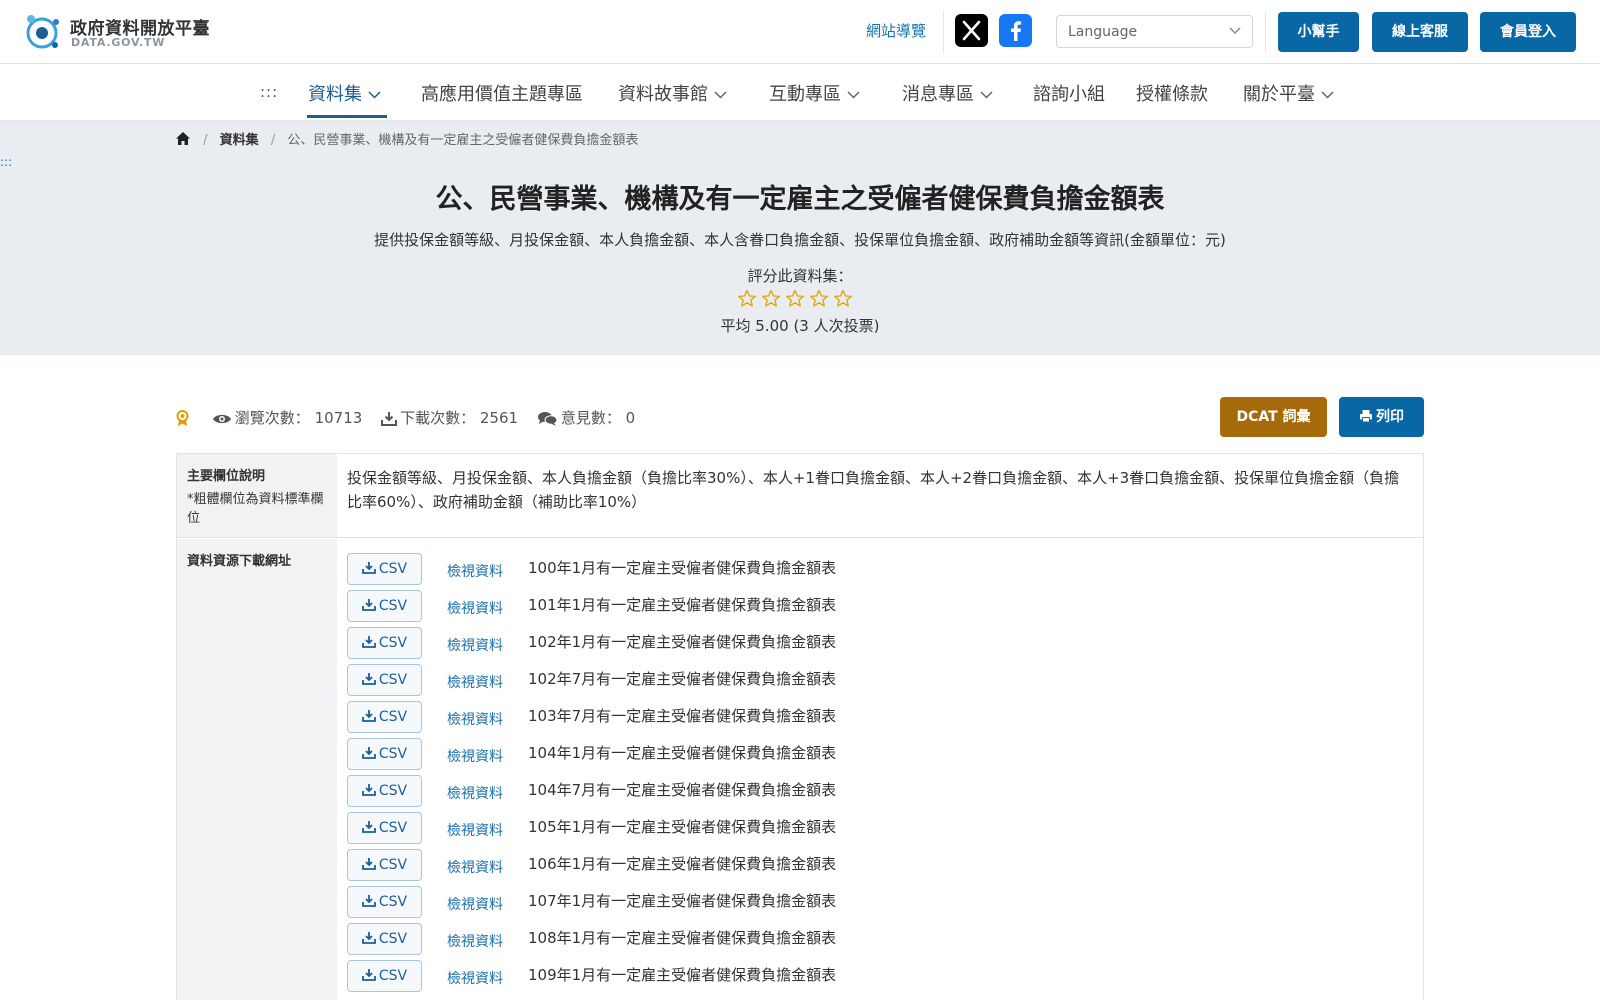 The height and width of the screenshot is (1000, 1600). What do you see at coordinates (272, 418) in the screenshot?
I see `views-label: 瀏覽次數：` at bounding box center [272, 418].